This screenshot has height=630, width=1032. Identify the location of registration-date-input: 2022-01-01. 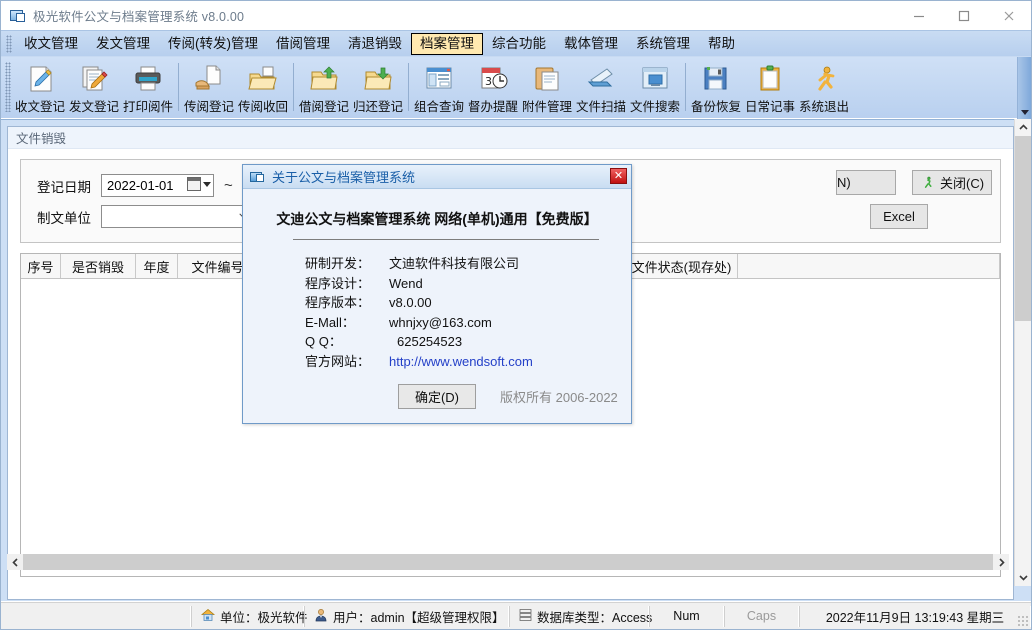
(157, 185).